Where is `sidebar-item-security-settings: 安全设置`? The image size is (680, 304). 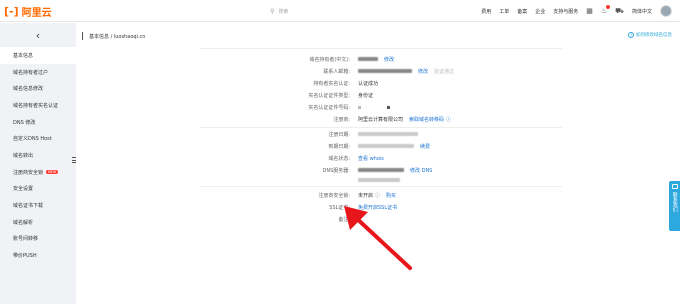 sidebar-item-security-settings: 安全设置 is located at coordinates (38, 189).